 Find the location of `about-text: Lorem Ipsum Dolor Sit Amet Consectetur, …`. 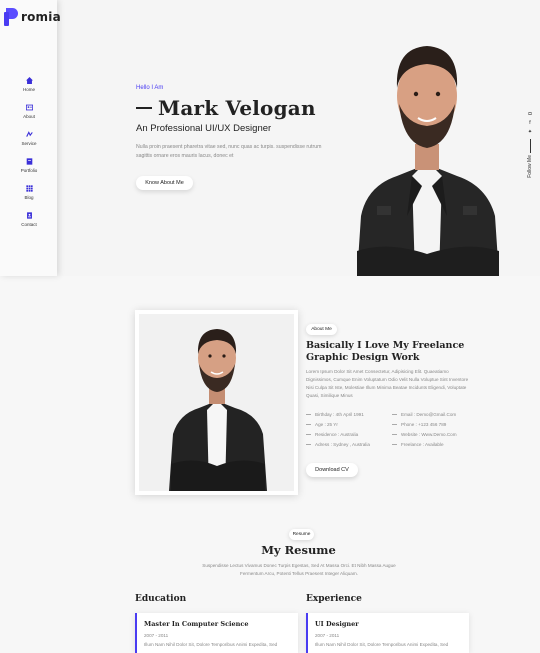

about-text: Lorem Ipsum Dolor Sit Amet Consectetur, … is located at coordinates (387, 383).